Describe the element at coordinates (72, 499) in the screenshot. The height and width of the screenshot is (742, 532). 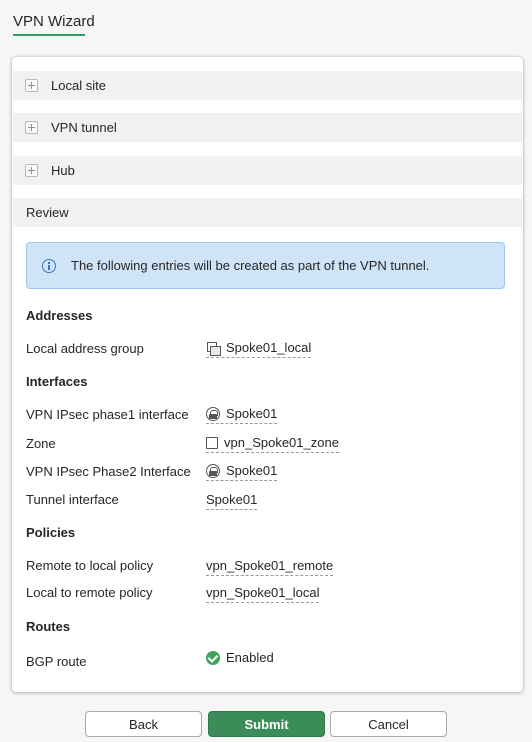
I see `row-label-tunnel-interface: Tunnel interface` at that location.